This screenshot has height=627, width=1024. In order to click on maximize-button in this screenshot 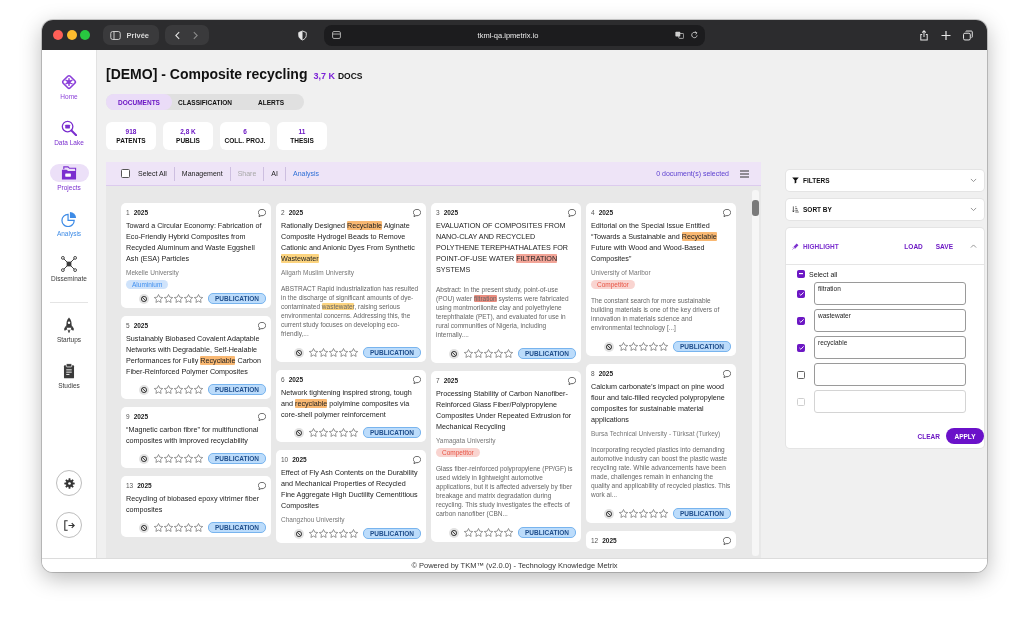, I will do `click(85, 35)`.